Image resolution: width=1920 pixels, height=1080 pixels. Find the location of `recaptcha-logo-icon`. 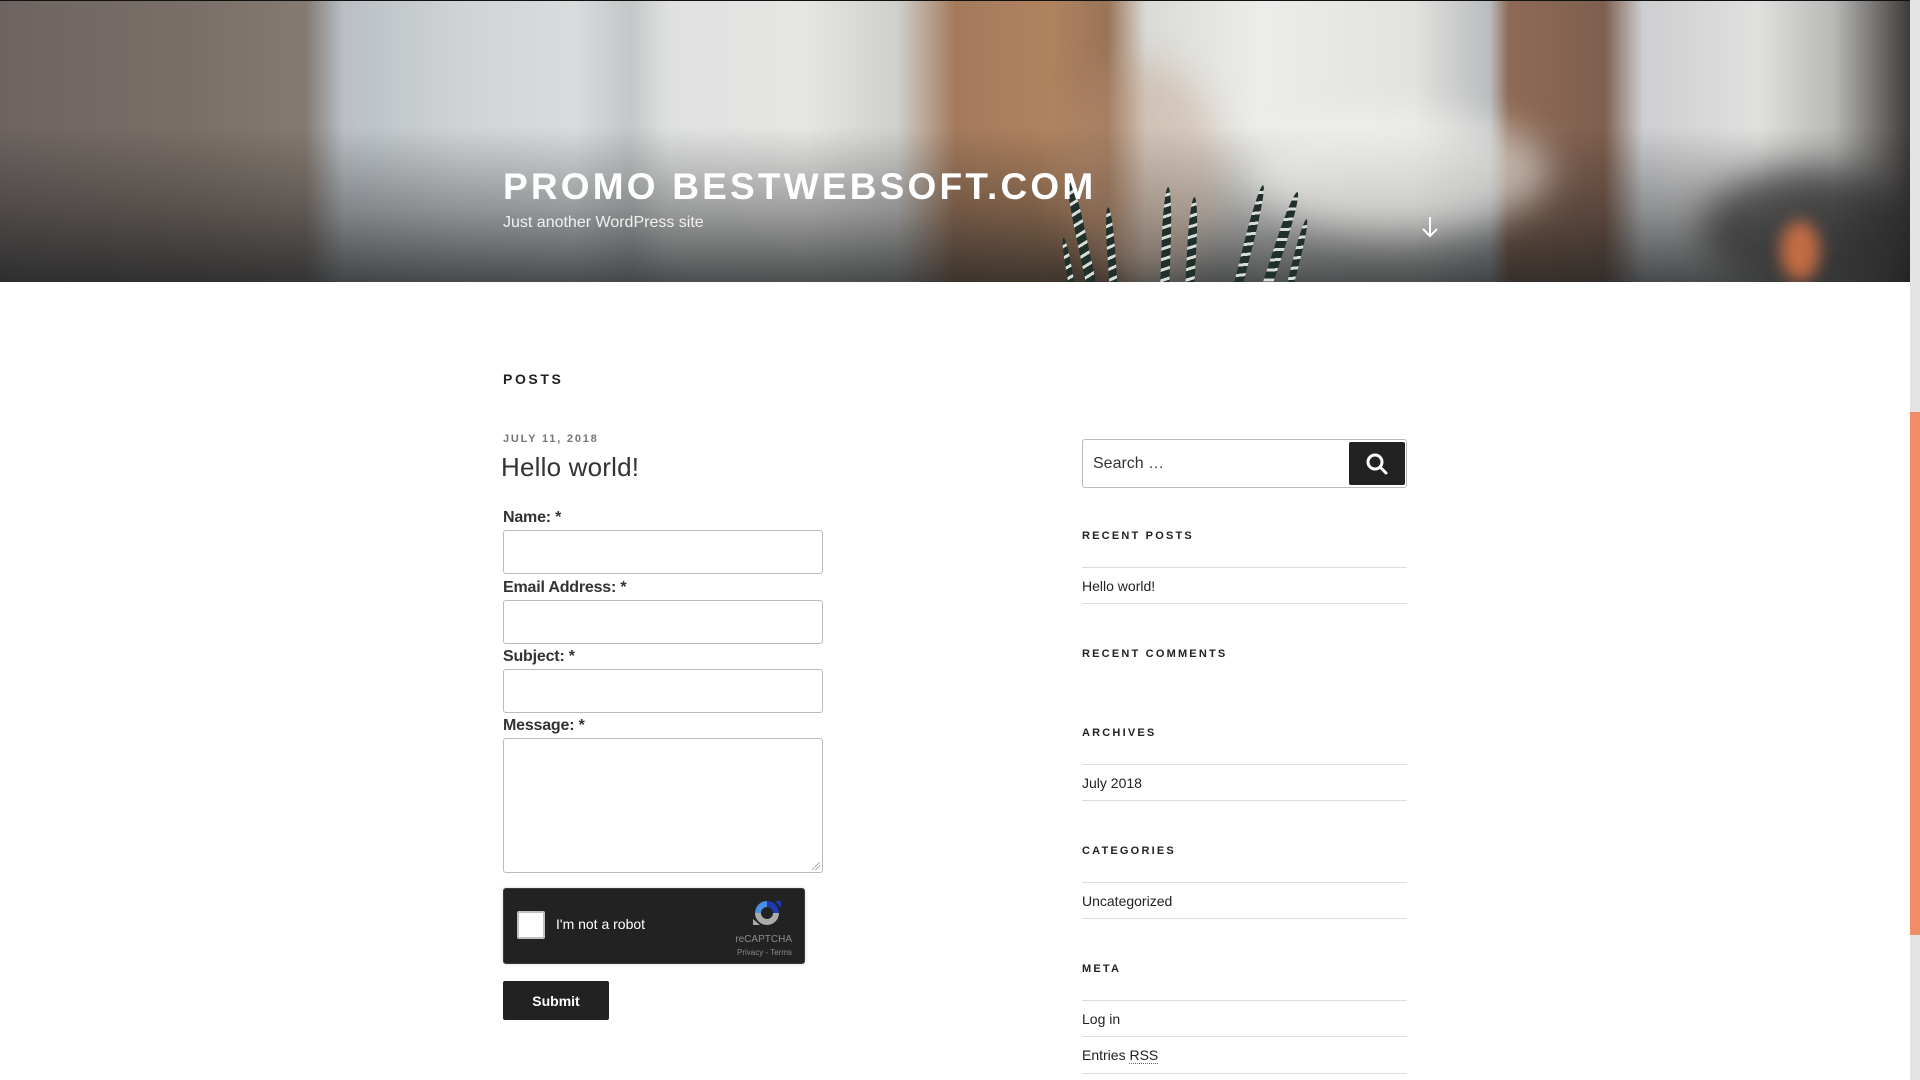

recaptcha-logo-icon is located at coordinates (767, 913).